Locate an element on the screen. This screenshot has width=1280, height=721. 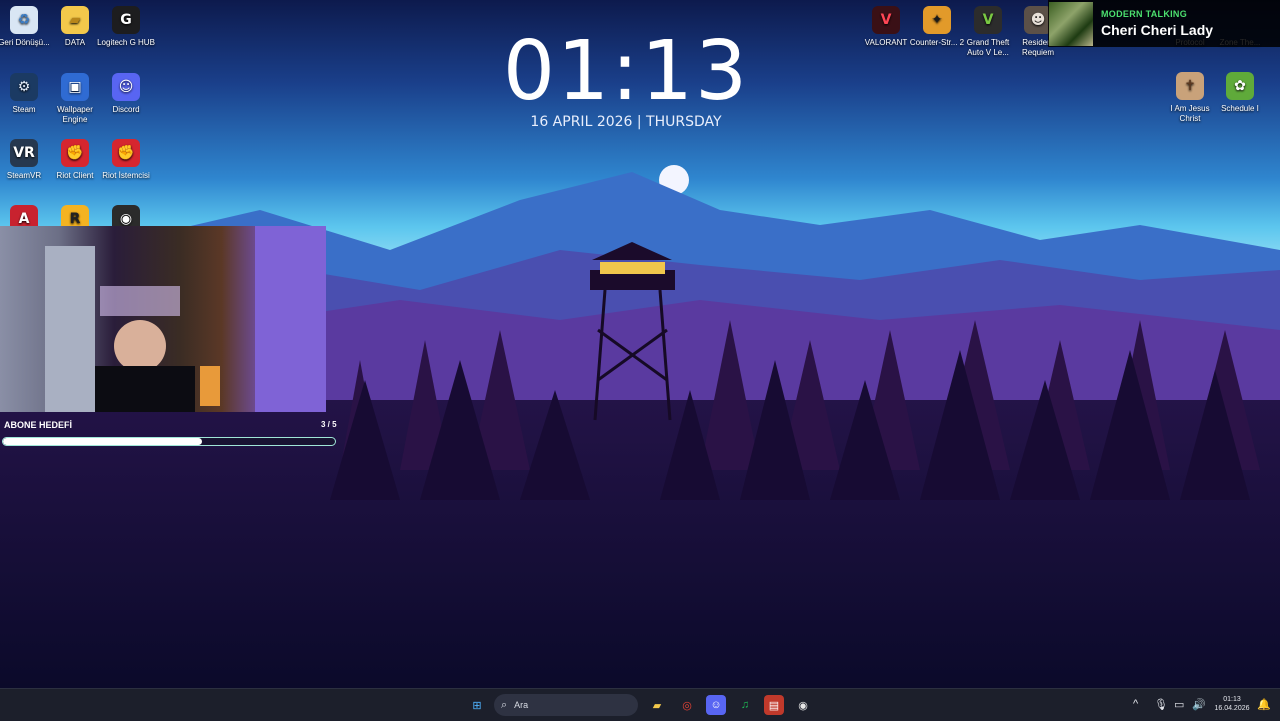
volume-icon: 🔊 is located at coordinates (1199, 704).